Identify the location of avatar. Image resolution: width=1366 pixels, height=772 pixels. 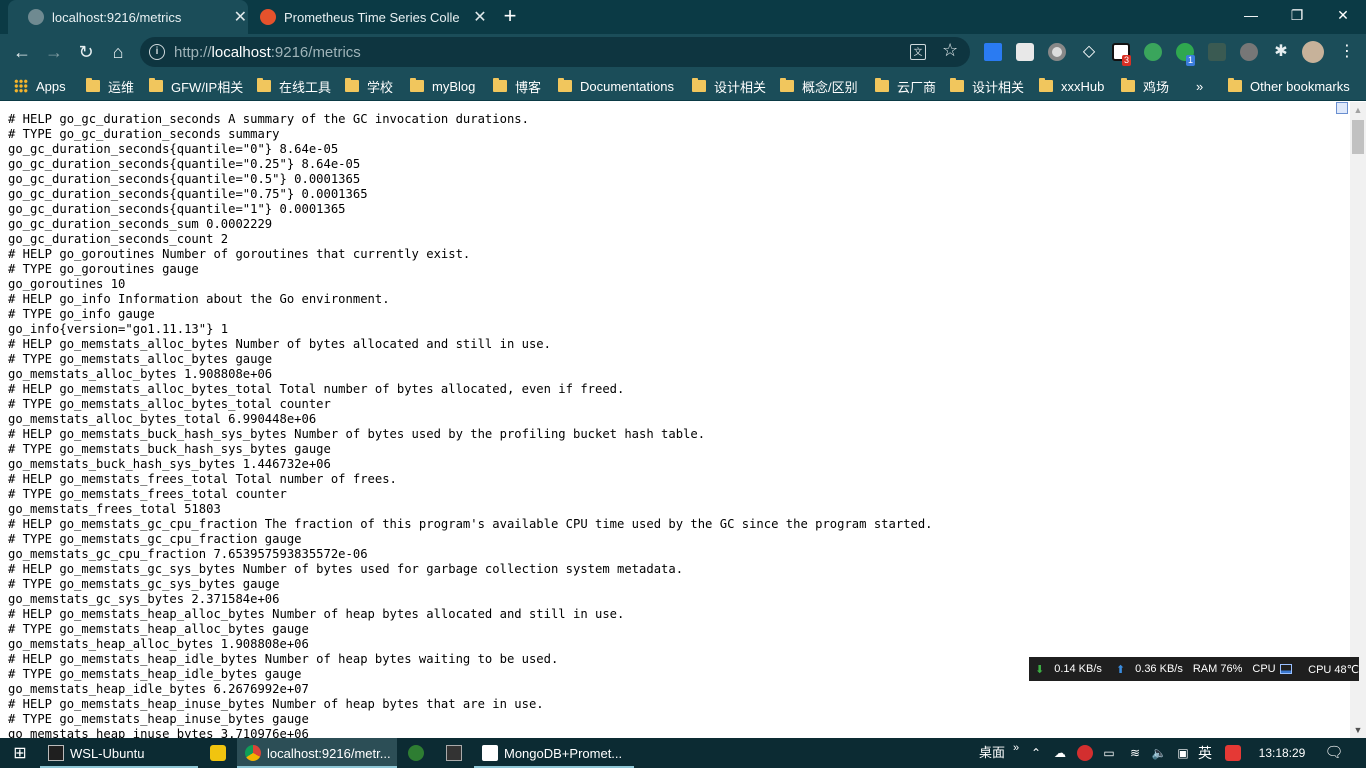
(1313, 52).